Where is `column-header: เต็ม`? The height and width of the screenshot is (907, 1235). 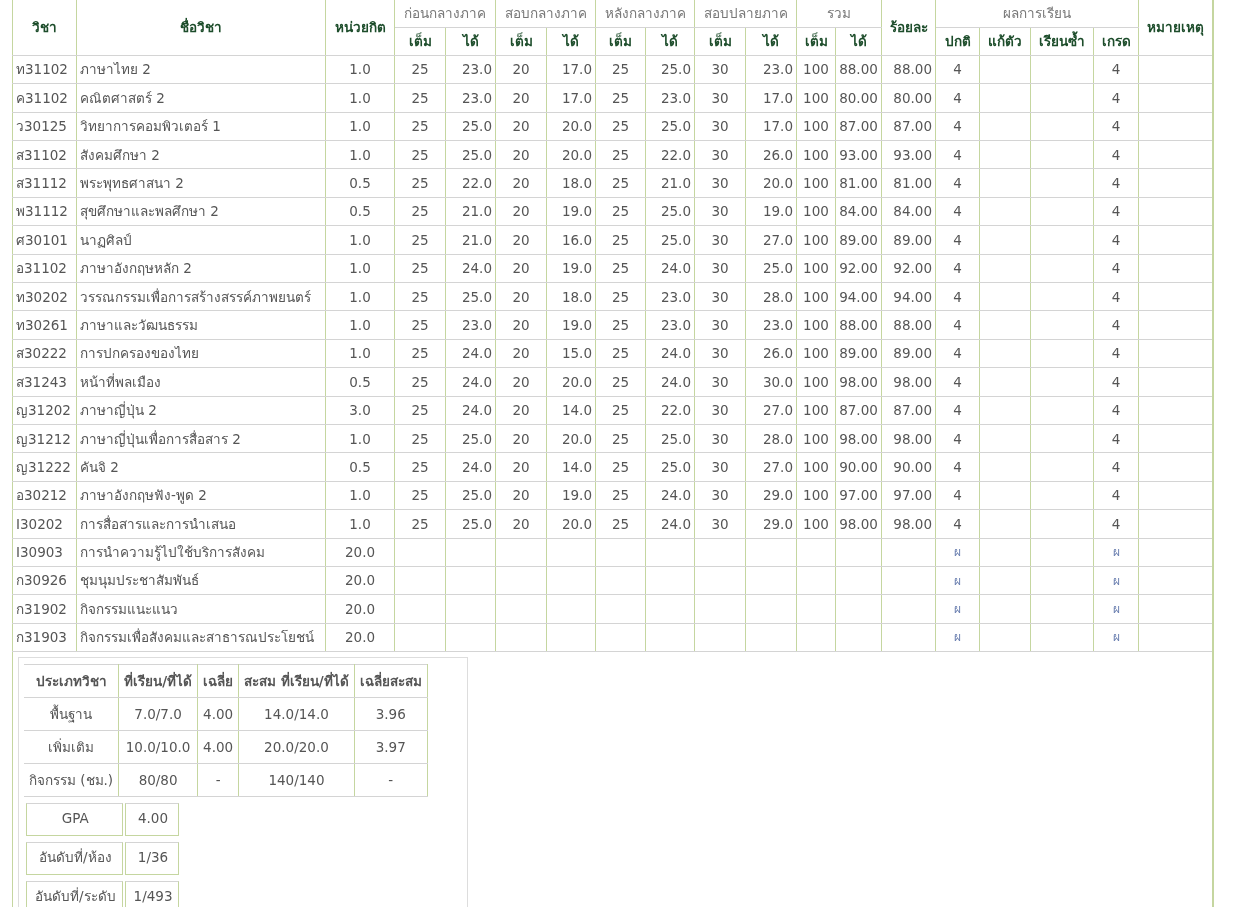
column-header: เต็ม is located at coordinates (620, 41).